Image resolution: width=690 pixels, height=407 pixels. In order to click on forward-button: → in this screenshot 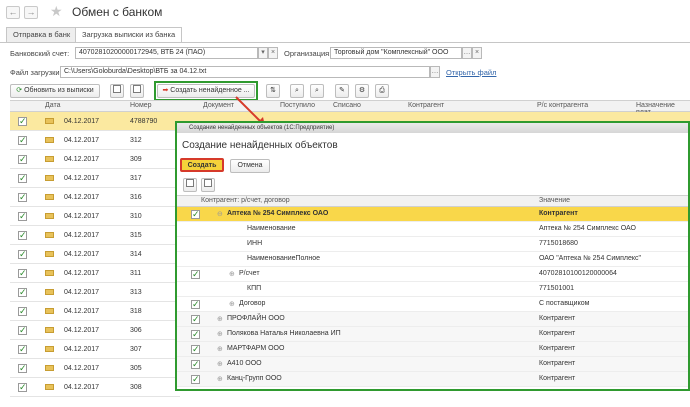, I will do `click(31, 12)`.